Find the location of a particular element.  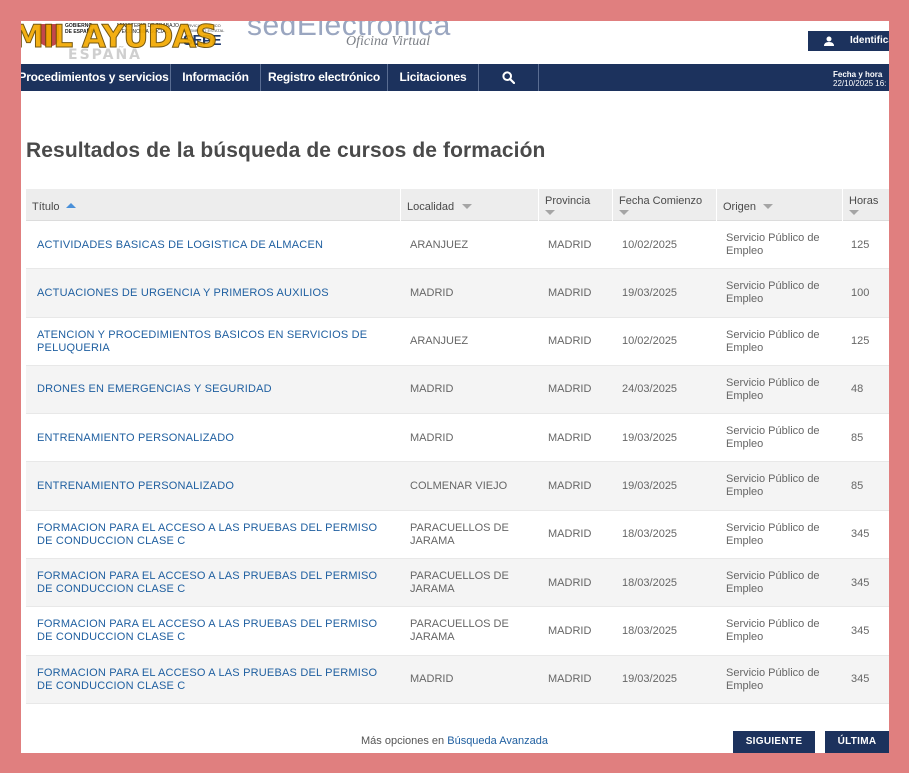

column-header-provincia: Provincia is located at coordinates (575, 205).